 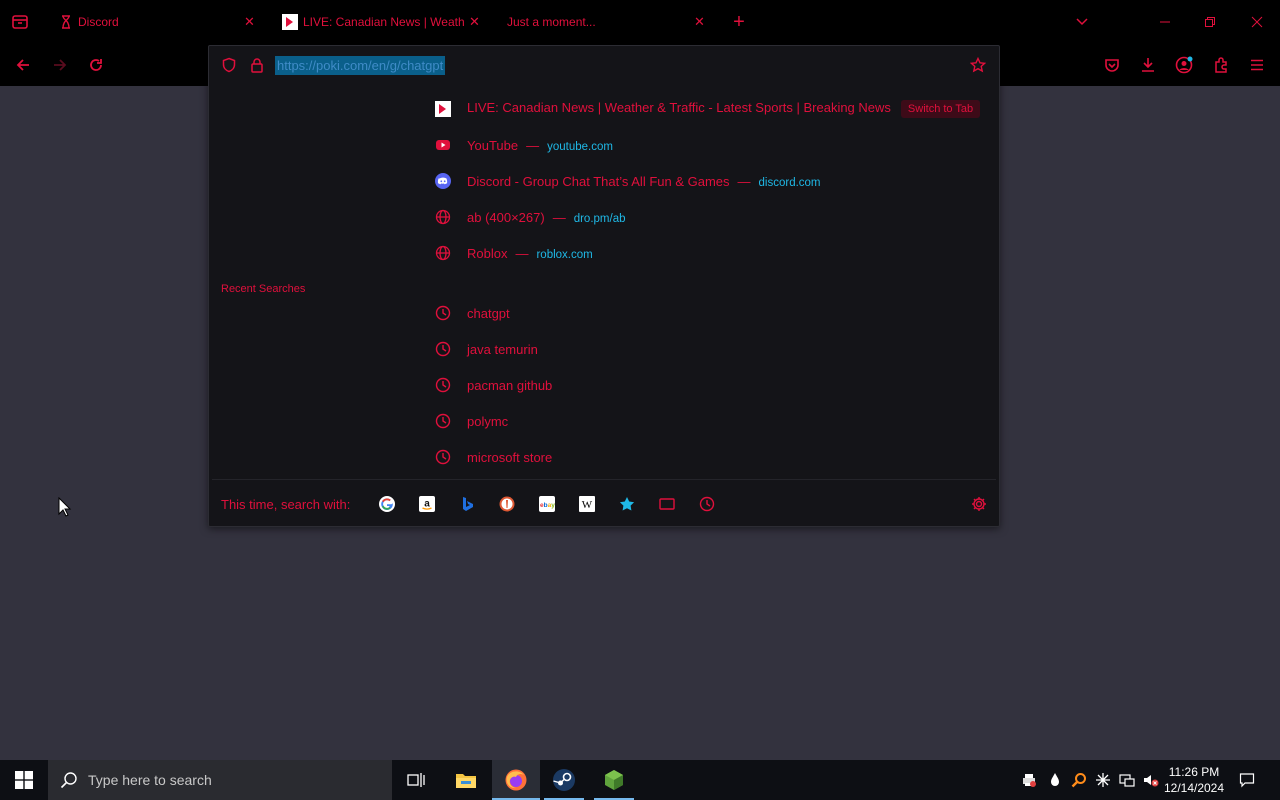 I want to click on taskbar-search-box: Type here to search, so click(x=220, y=780).